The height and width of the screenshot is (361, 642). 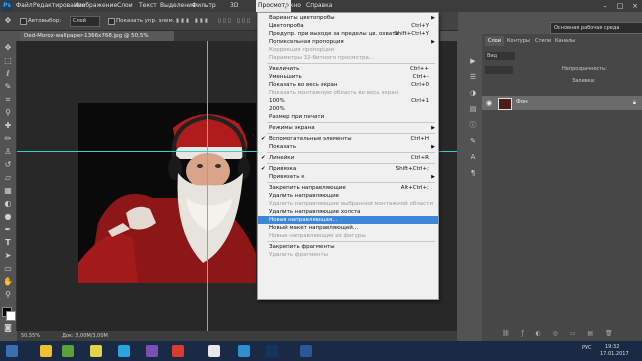 I want to click on maximize-button: □, so click(x=620, y=6).